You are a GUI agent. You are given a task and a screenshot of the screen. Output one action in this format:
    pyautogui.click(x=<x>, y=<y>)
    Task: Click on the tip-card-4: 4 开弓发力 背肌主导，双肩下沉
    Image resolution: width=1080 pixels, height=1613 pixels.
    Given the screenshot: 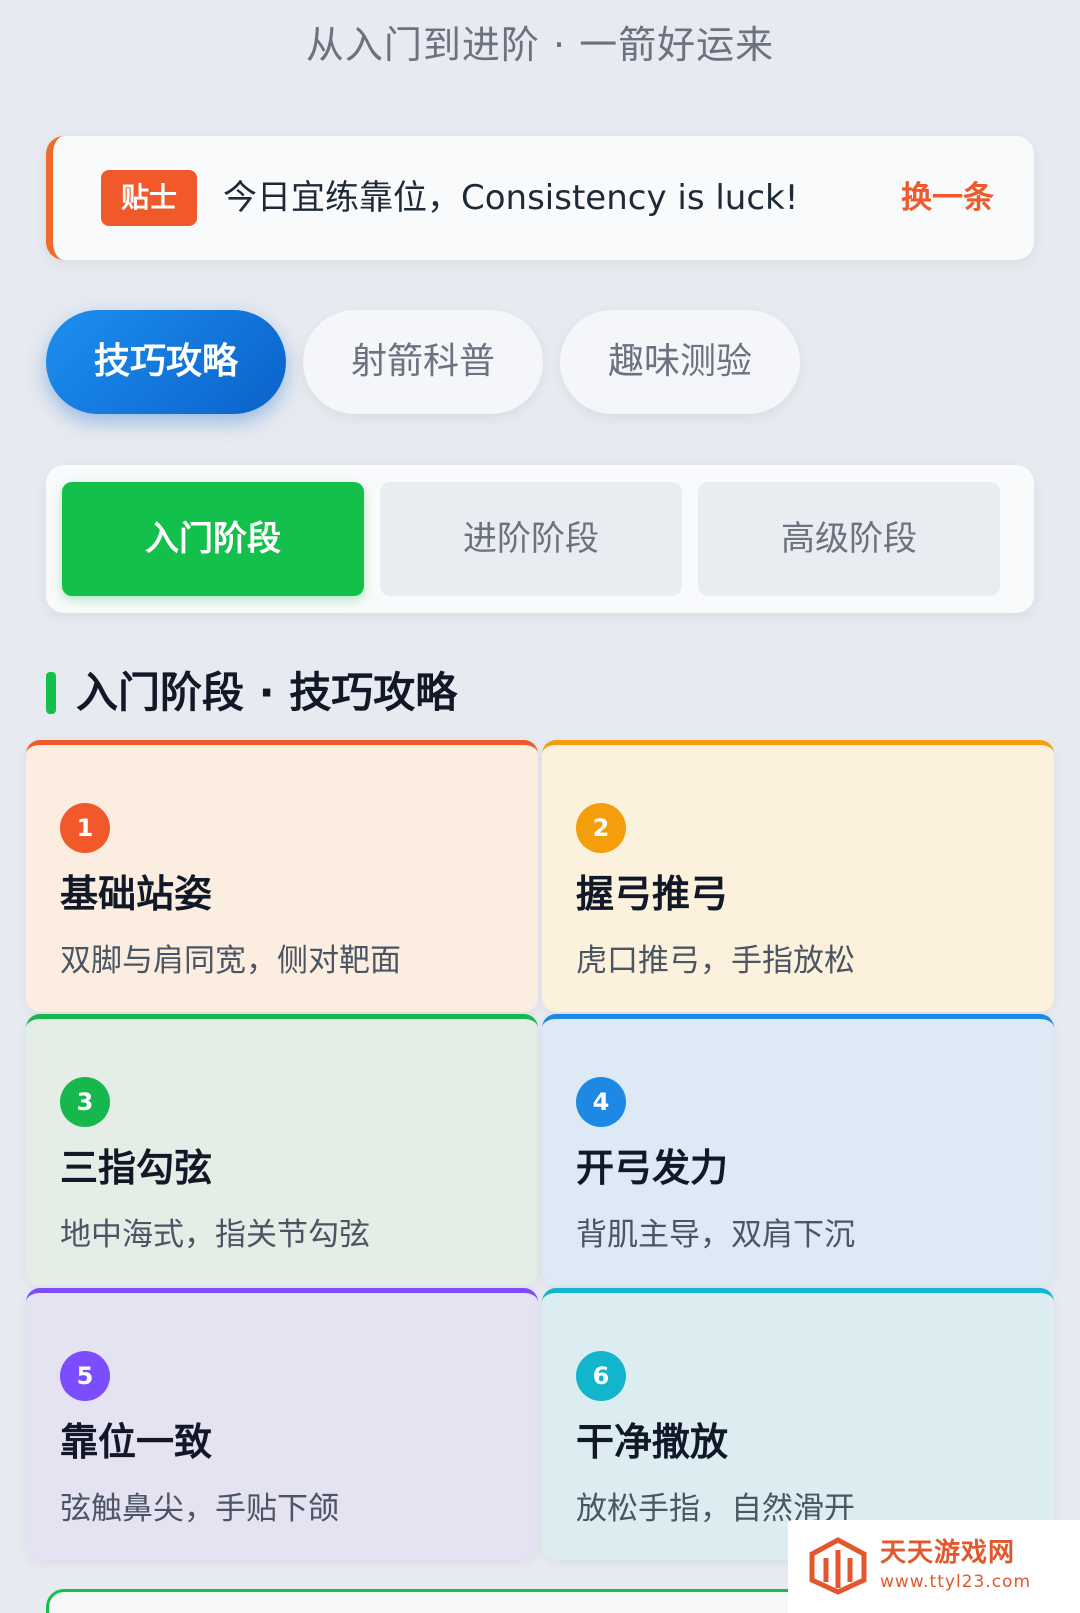 What is the action you would take?
    pyautogui.click(x=798, y=1150)
    